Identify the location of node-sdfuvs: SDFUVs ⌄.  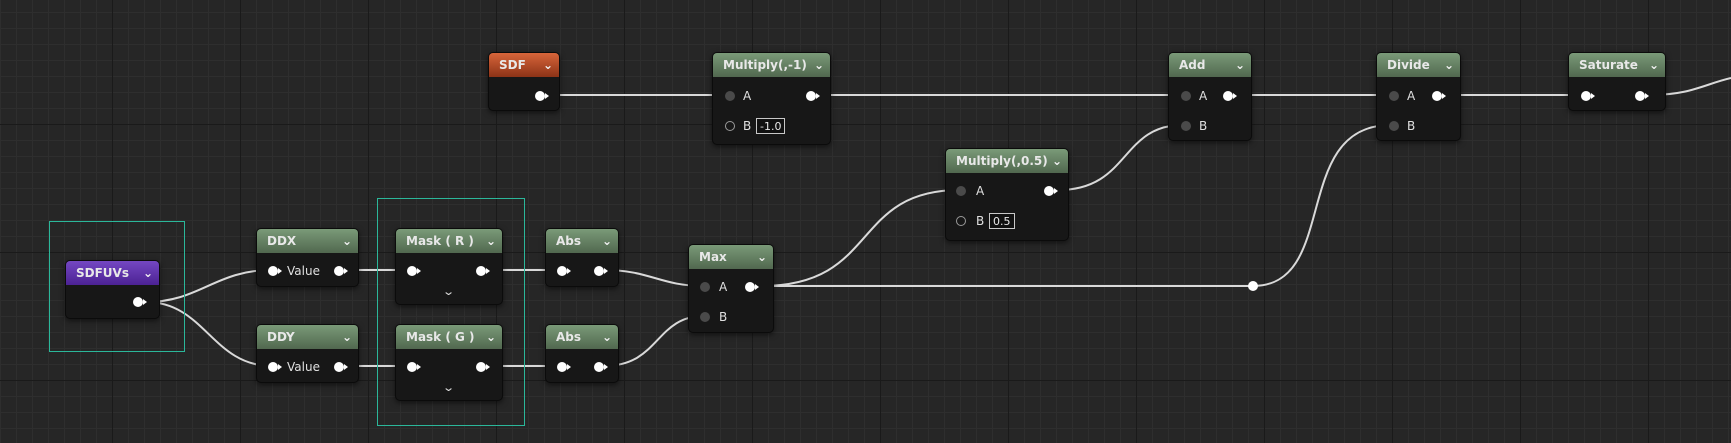
(112, 289).